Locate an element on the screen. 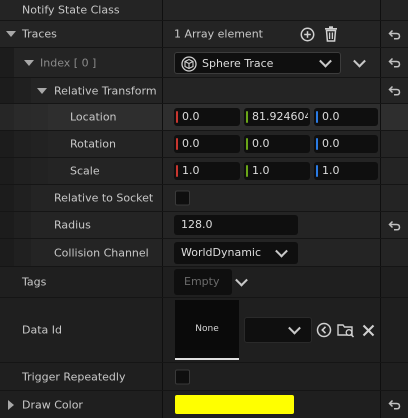  rotation-z-field: 0.0 is located at coordinates (346, 144).